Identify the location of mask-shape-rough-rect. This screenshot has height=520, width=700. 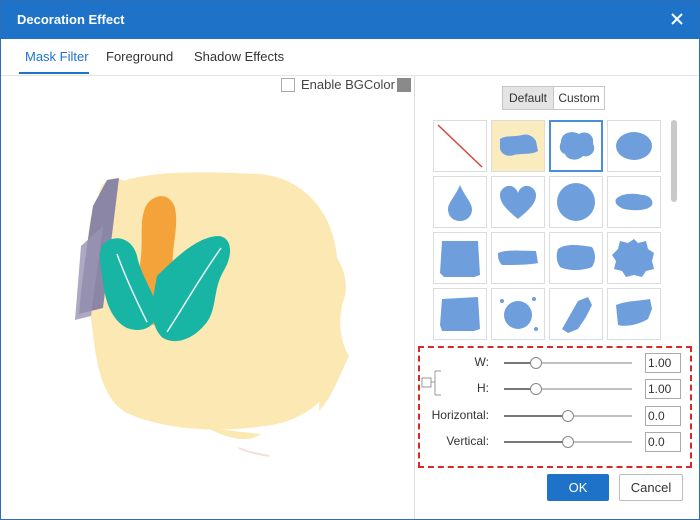
(460, 314).